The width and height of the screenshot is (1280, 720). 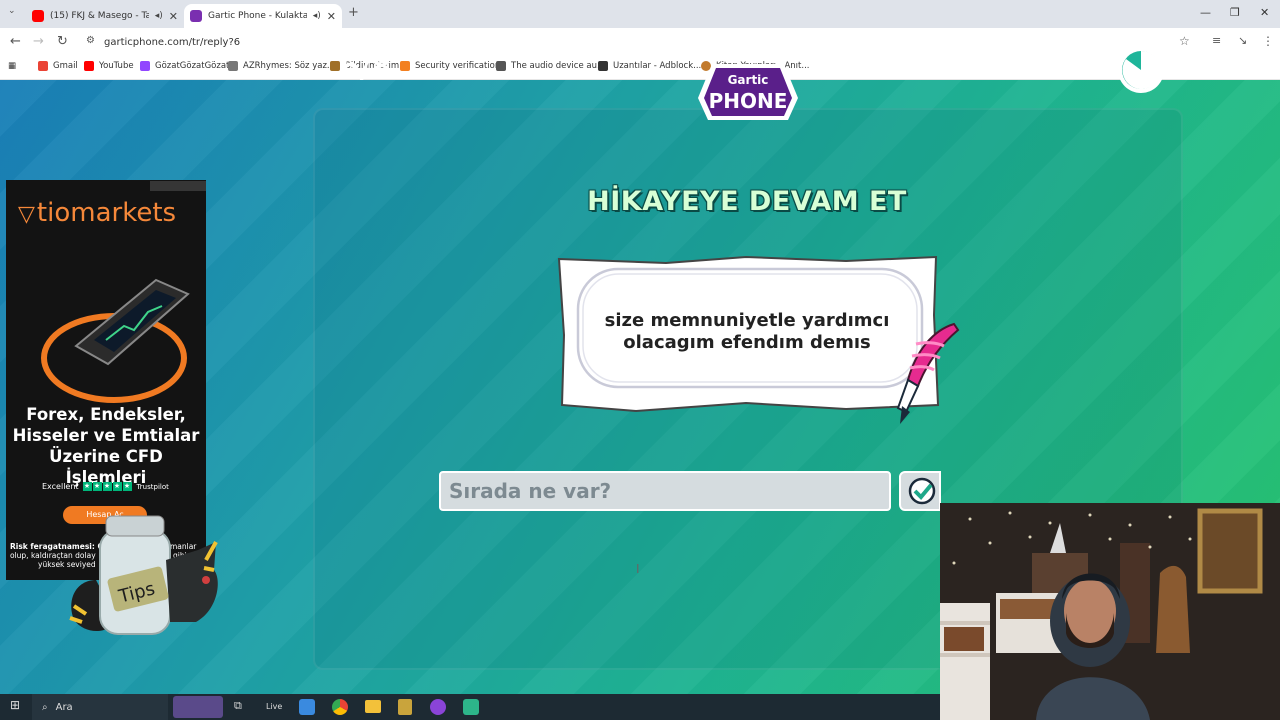 What do you see at coordinates (1264, 12) in the screenshot?
I see `close-window-icon: ✕` at bounding box center [1264, 12].